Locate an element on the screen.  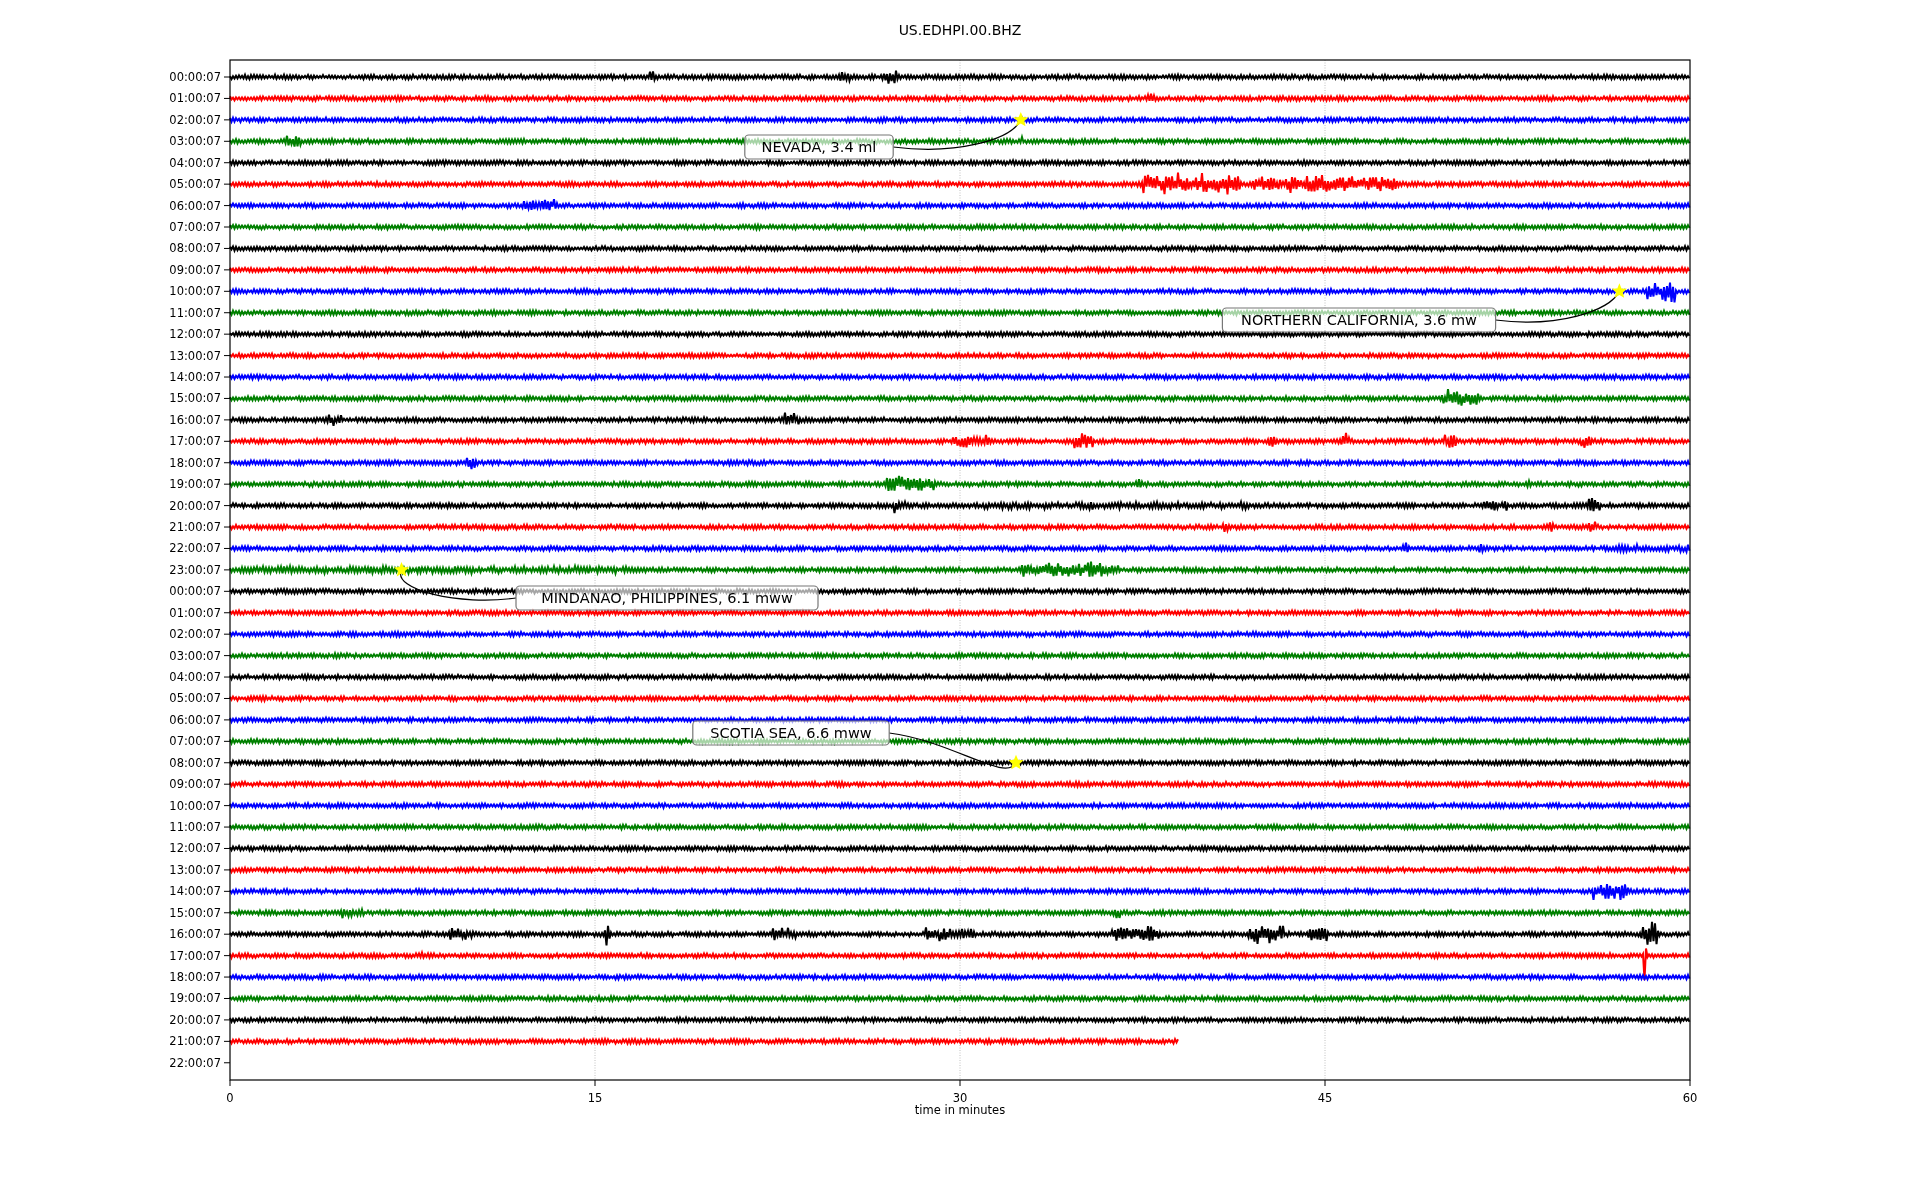
tick-label: 60 is located at coordinates (1690, 1098).